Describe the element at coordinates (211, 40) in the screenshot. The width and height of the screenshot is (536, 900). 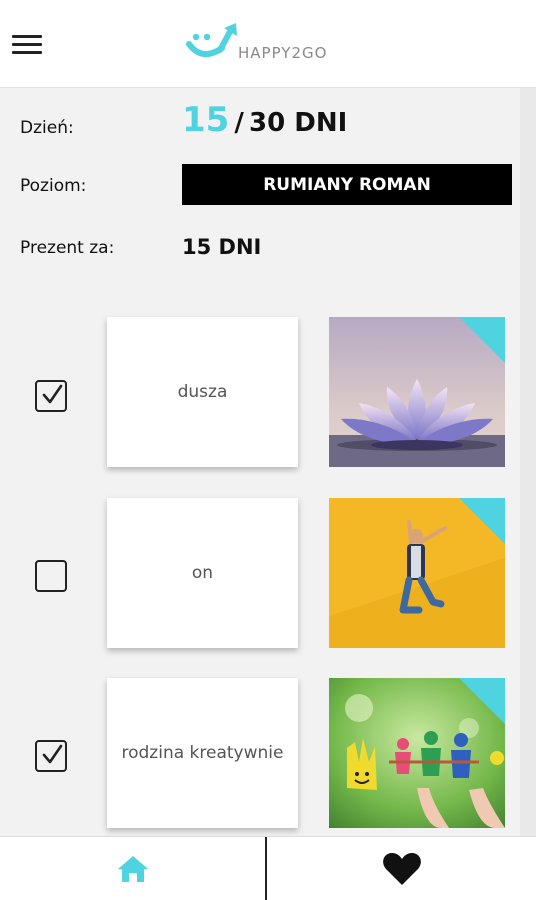
I see `logo-mark` at that location.